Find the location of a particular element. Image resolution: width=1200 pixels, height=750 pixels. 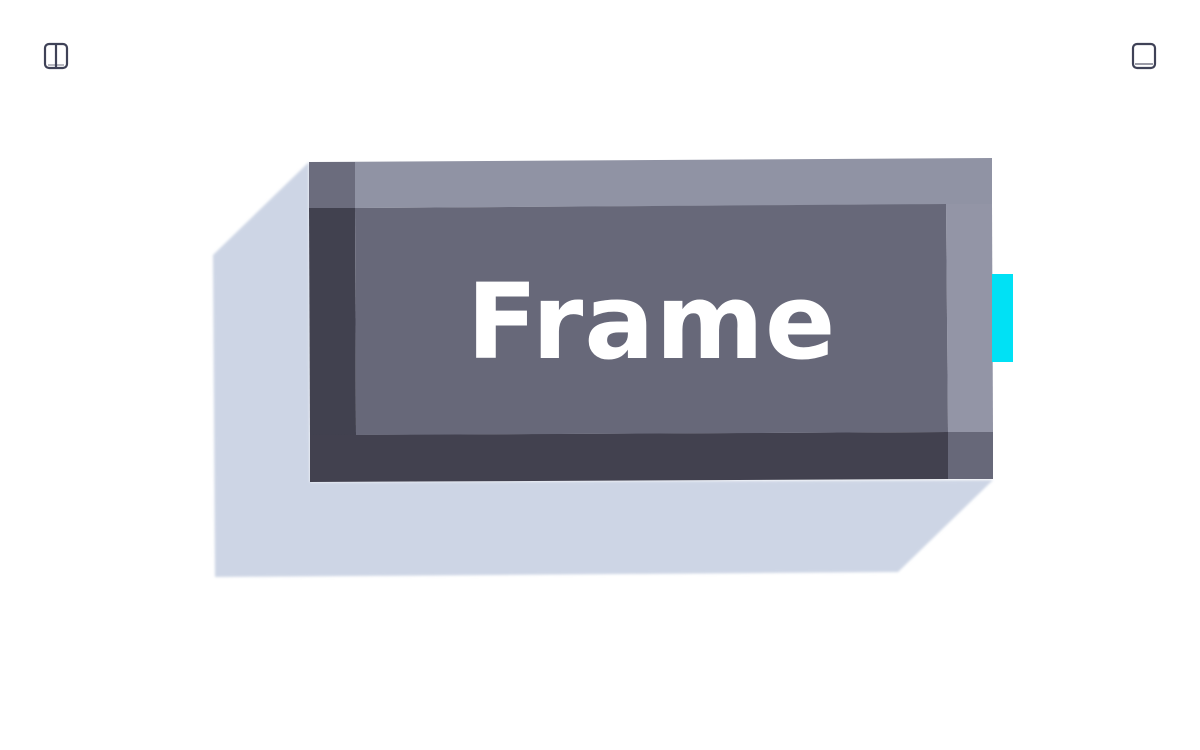

frame-top-bevel is located at coordinates (650, 183).